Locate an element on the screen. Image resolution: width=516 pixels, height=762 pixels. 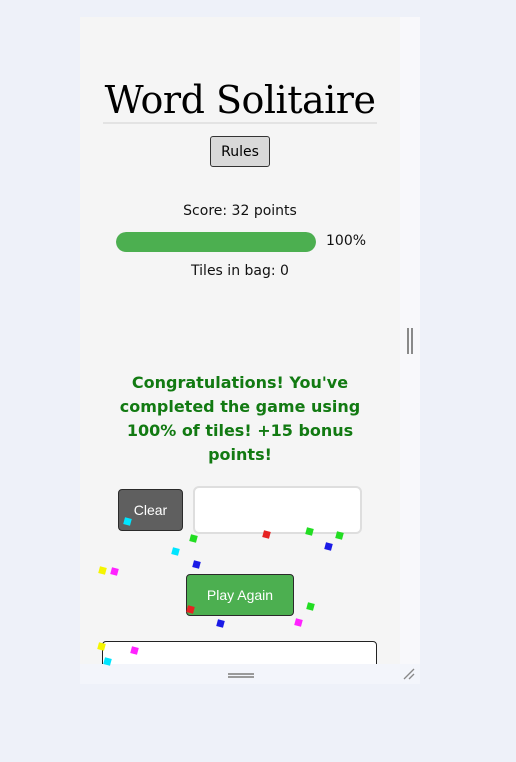
progress-percent: 100% is located at coordinates (346, 241).